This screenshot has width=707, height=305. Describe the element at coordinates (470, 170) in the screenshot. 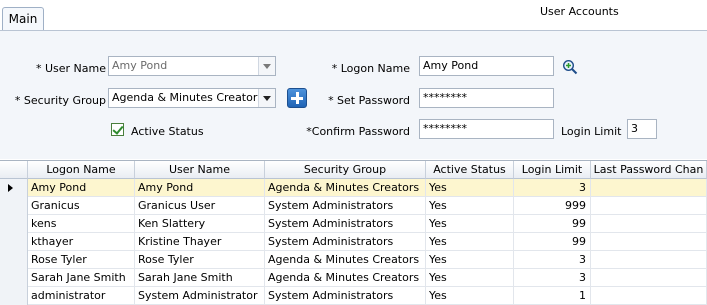

I see `column-header-active-status: Active Status` at that location.